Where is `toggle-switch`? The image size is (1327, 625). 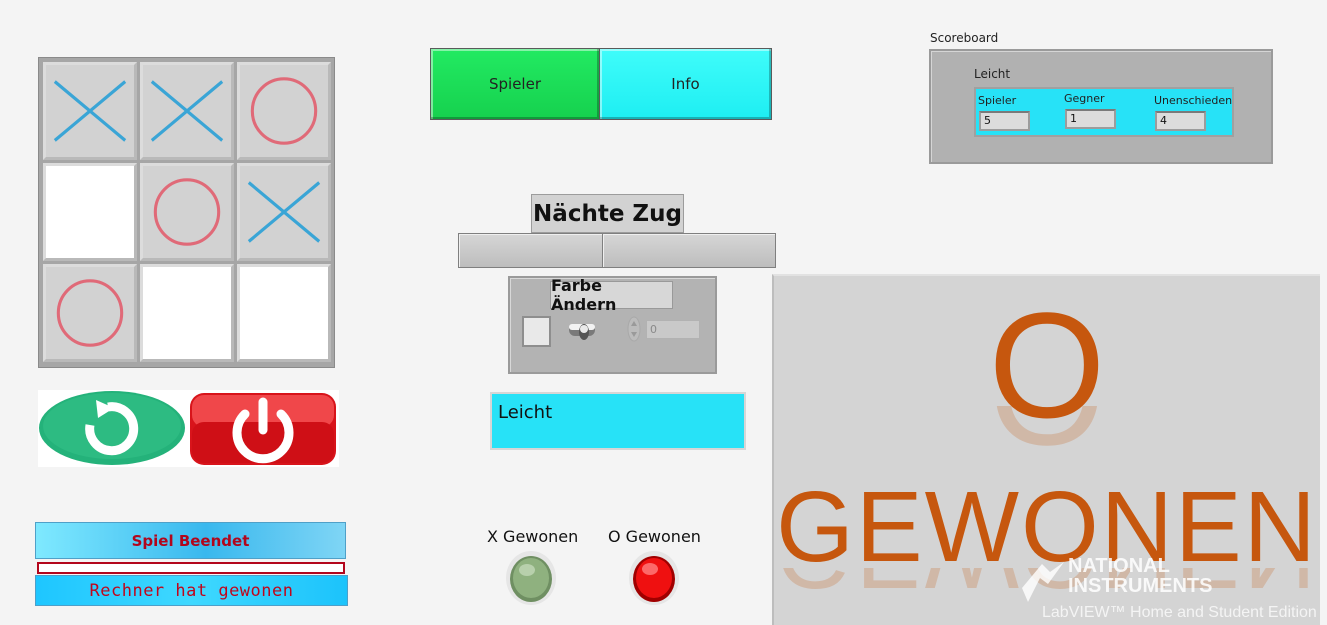
toggle-switch is located at coordinates (583, 331).